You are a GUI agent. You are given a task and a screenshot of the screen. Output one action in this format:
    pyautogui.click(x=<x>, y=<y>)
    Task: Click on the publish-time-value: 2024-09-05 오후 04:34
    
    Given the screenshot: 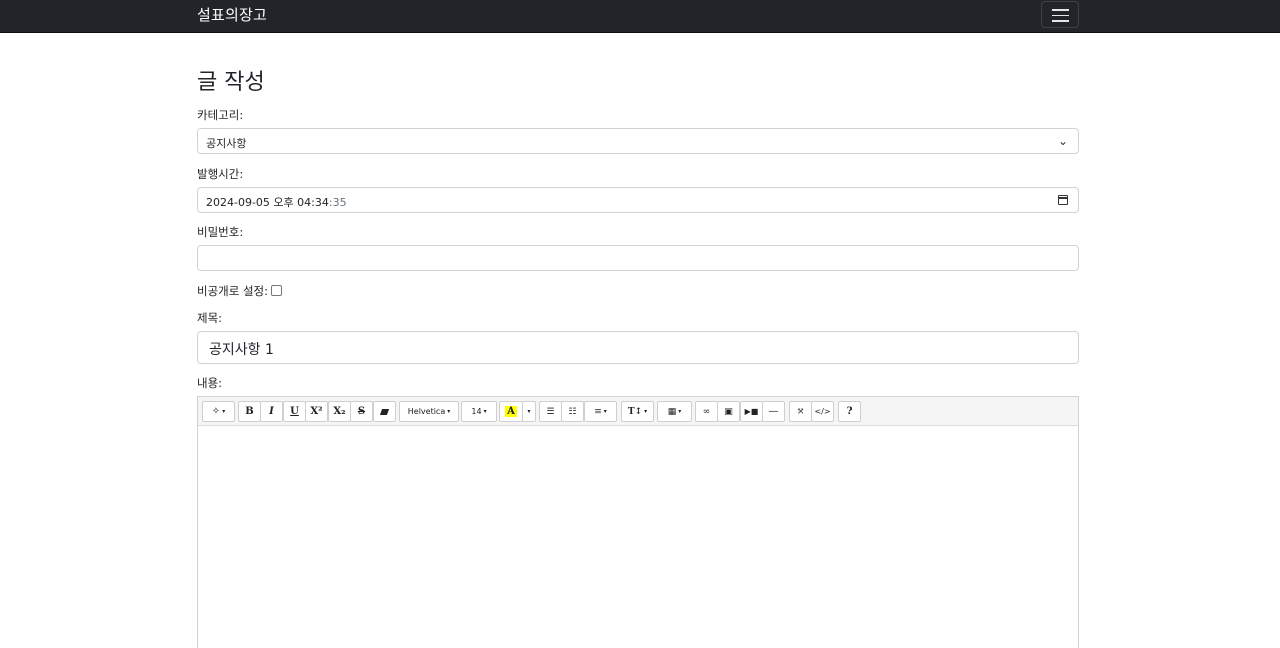 What is the action you would take?
    pyautogui.click(x=267, y=202)
    